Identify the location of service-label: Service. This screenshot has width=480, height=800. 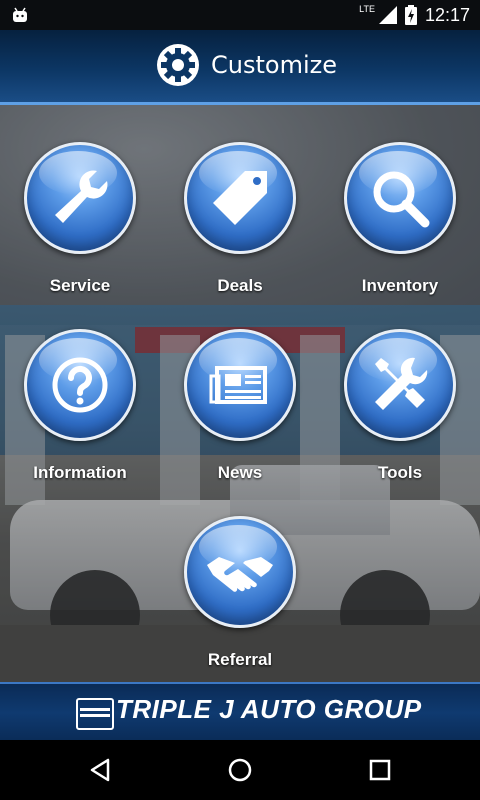
(80, 285).